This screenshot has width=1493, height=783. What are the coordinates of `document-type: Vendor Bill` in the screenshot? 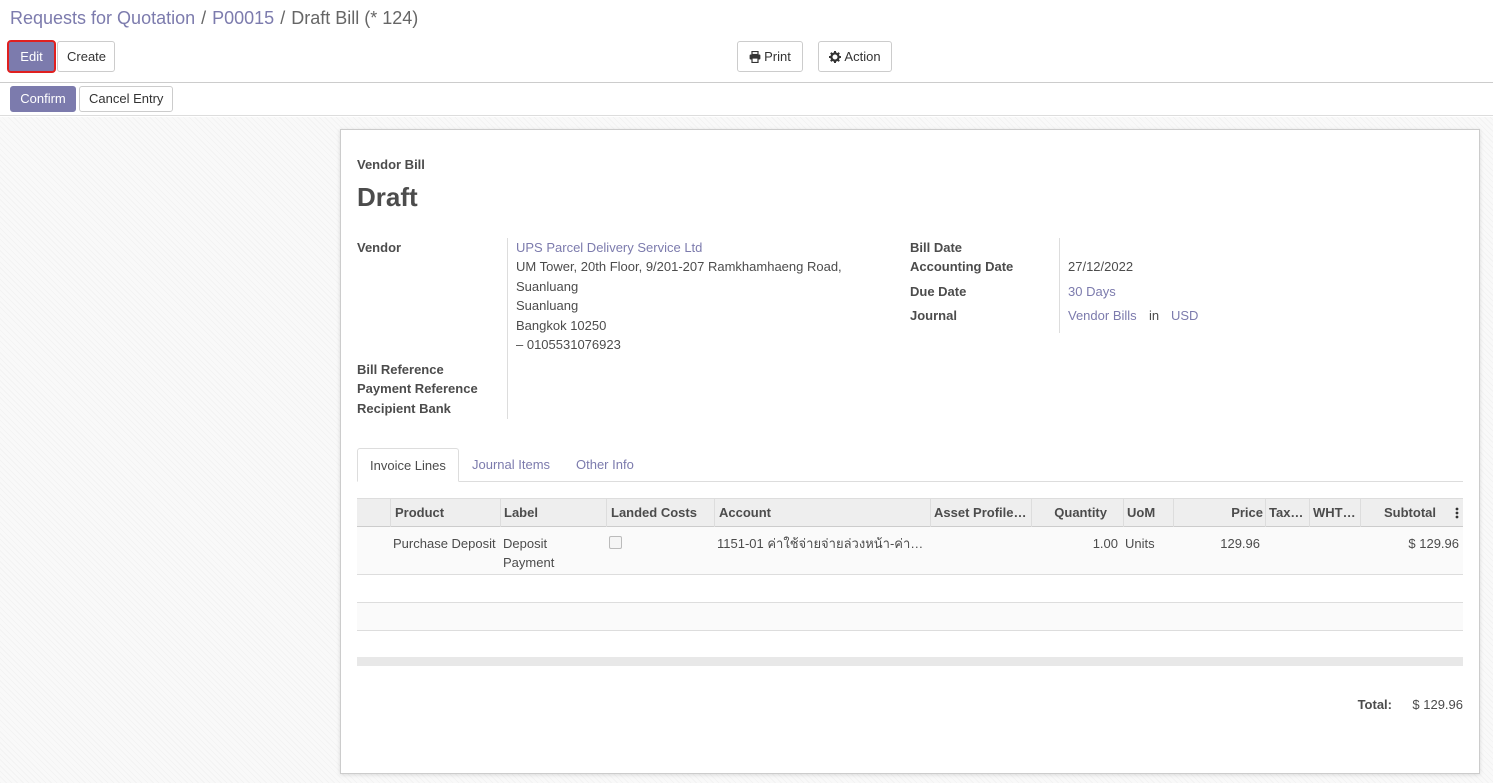 It's located at (391, 164).